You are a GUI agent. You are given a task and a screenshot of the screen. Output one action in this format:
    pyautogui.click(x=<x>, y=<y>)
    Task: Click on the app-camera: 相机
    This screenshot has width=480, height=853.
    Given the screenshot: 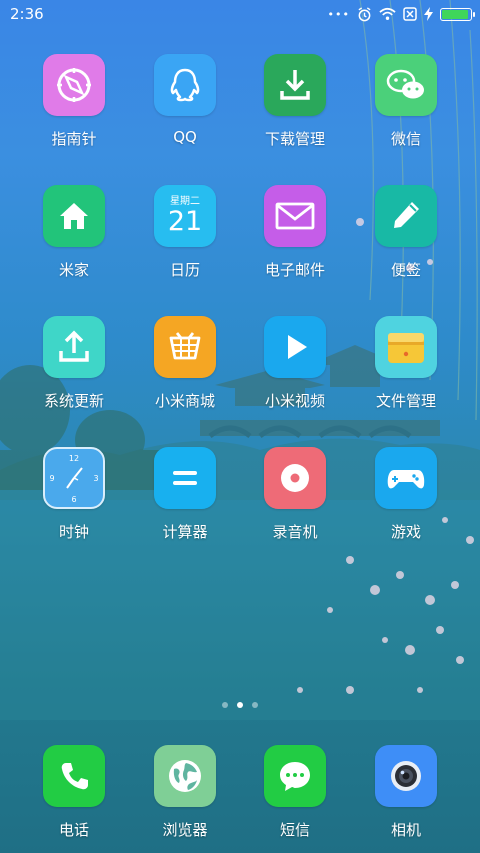 What is the action you would take?
    pyautogui.click(x=406, y=792)
    